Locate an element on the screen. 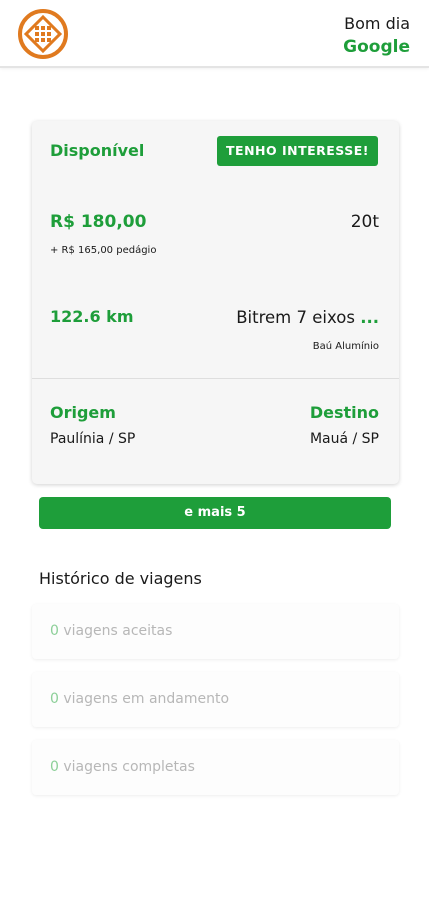  trip-history-title: Histórico de viagens is located at coordinates (120, 578).